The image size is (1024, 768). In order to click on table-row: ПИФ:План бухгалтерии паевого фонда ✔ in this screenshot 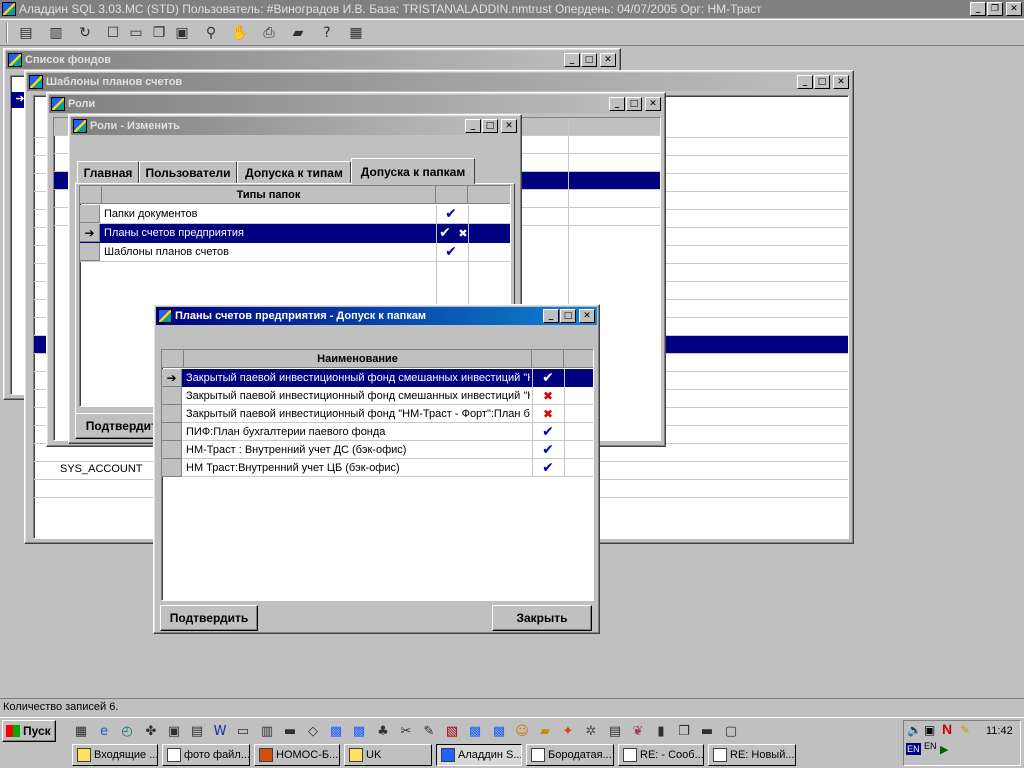, I will do `click(377, 432)`.